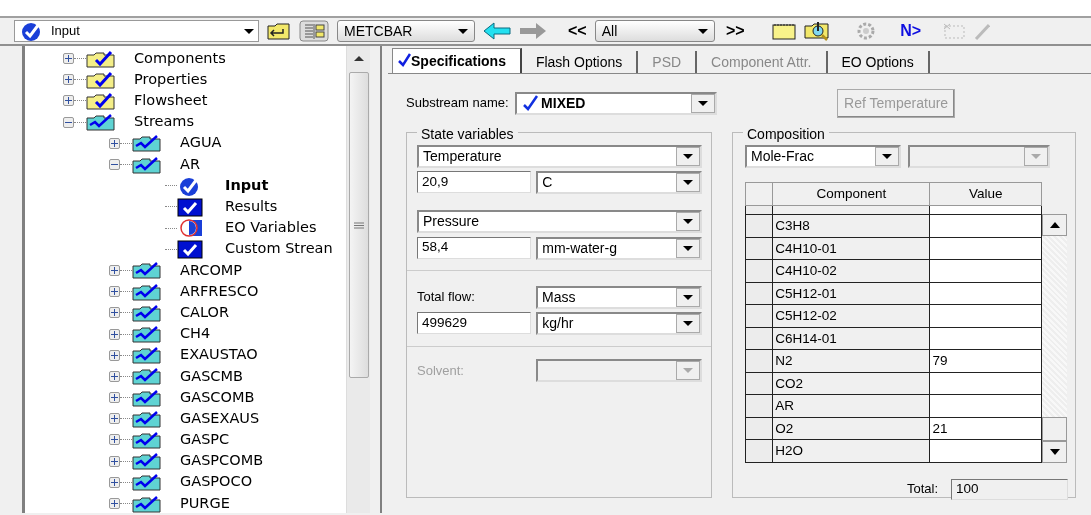 The width and height of the screenshot is (1091, 515). What do you see at coordinates (220, 418) in the screenshot?
I see `tree-item: GASEXAUS` at bounding box center [220, 418].